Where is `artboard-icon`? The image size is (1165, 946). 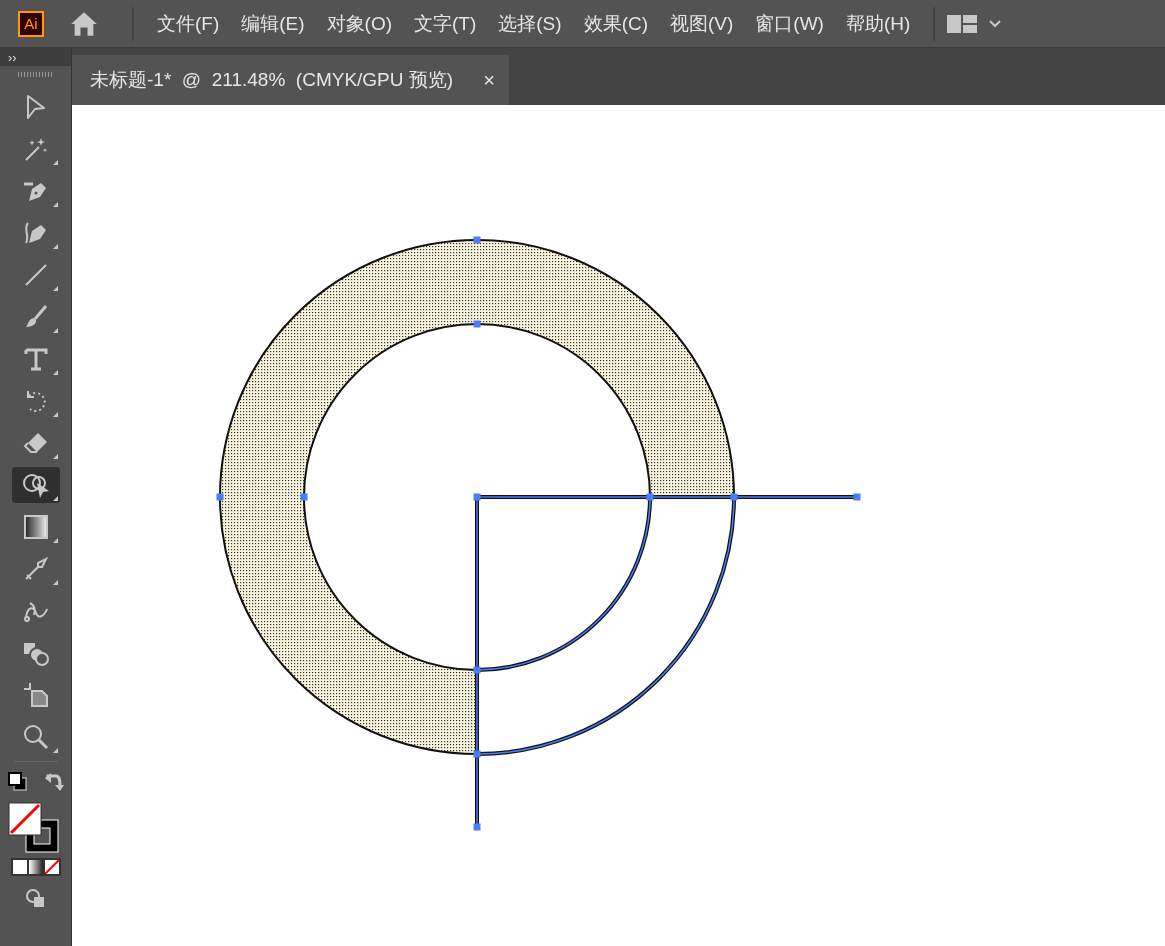 artboard-icon is located at coordinates (35, 695).